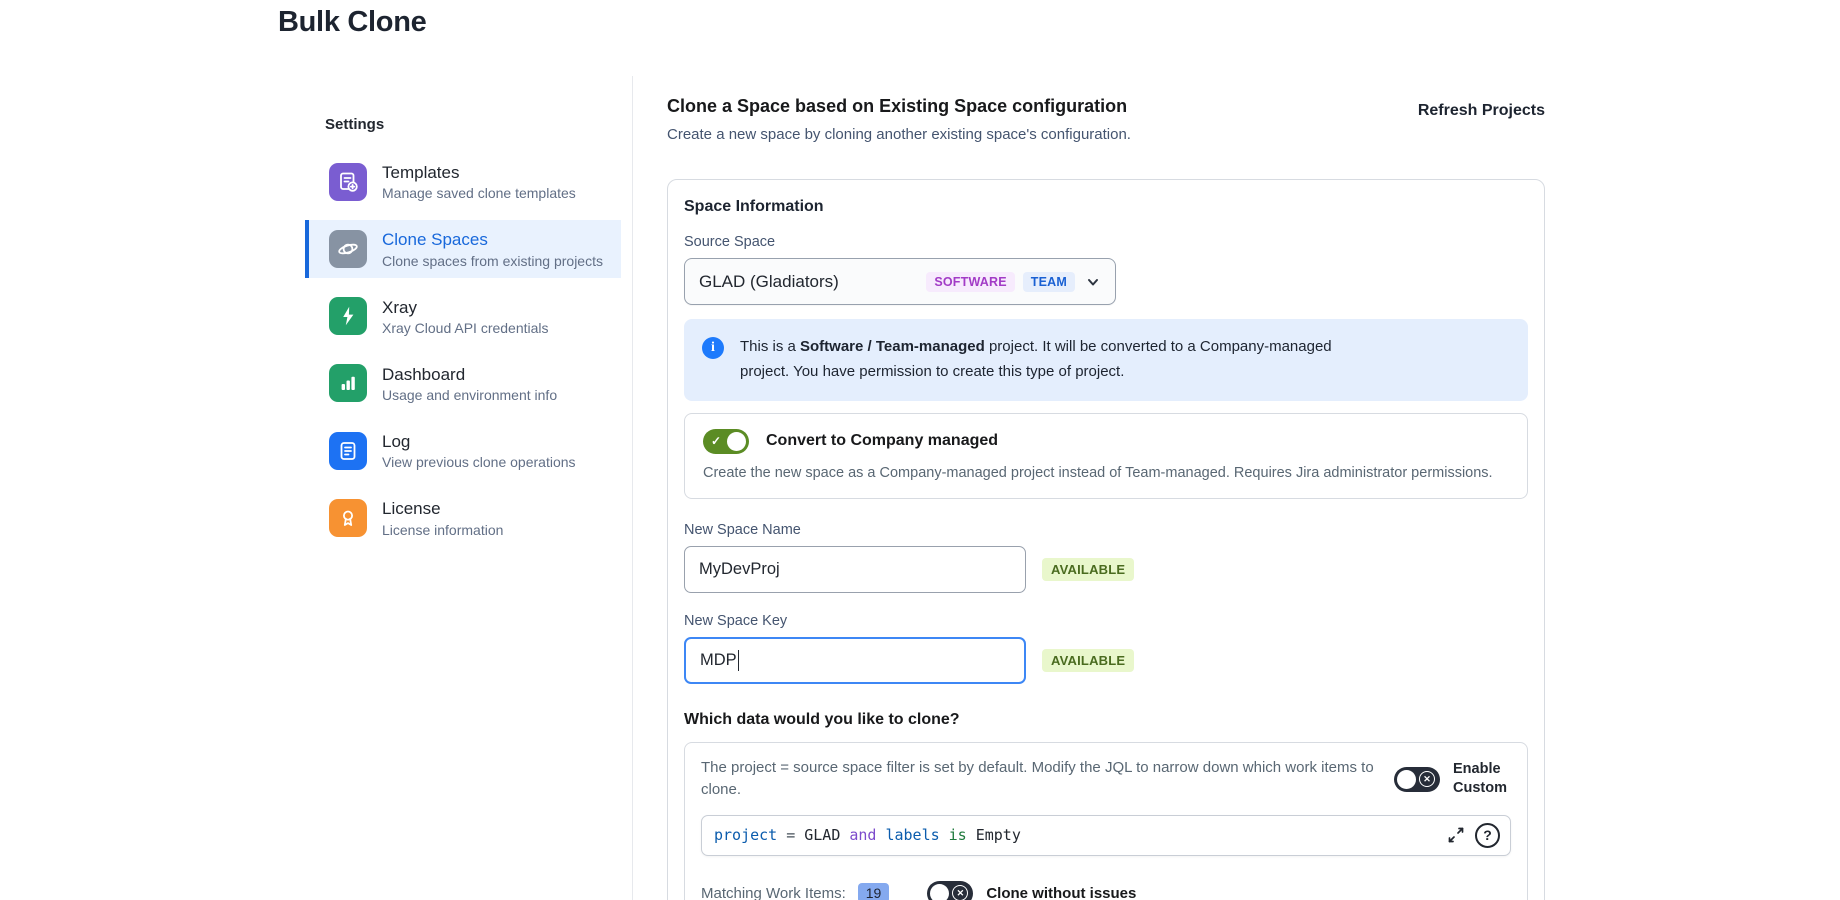  What do you see at coordinates (863, 835) in the screenshot?
I see `jql-token: and` at bounding box center [863, 835].